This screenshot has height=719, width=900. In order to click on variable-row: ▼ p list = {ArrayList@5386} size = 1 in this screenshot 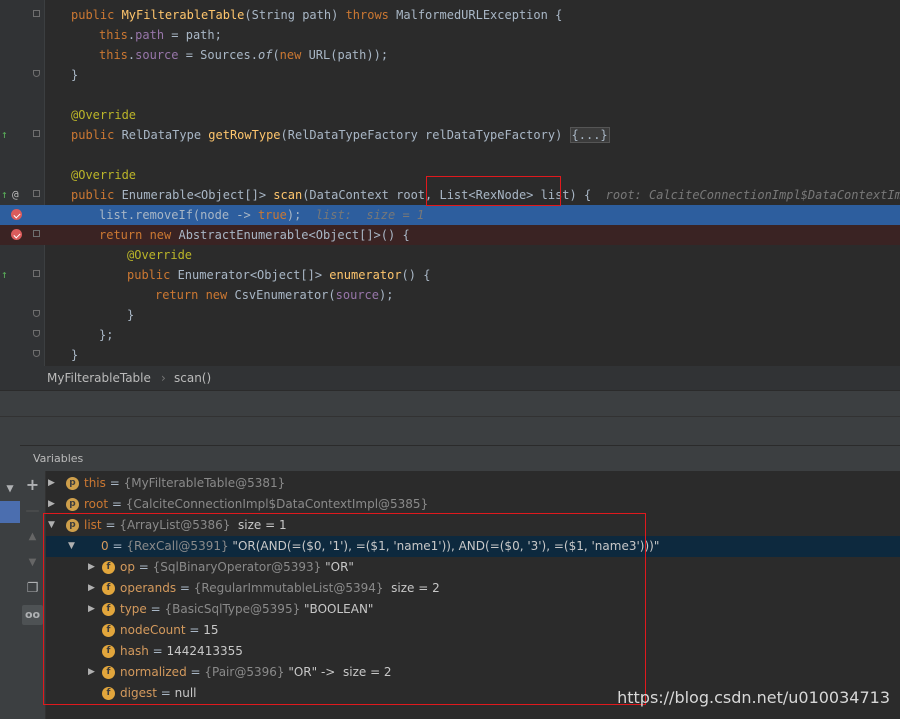, I will do `click(473, 525)`.